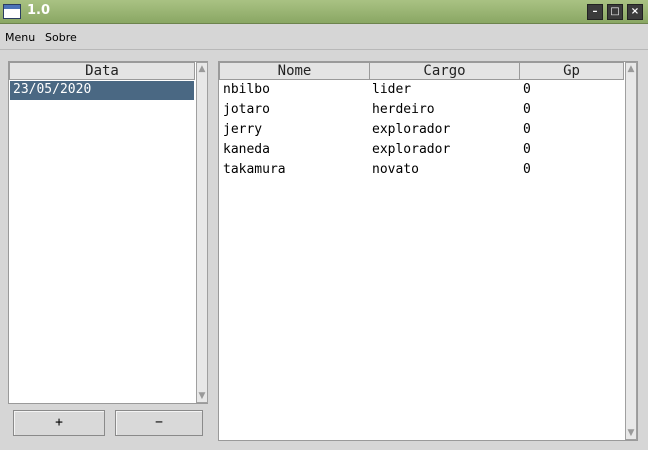 Image resolution: width=648 pixels, height=450 pixels. What do you see at coordinates (52, 89) in the screenshot?
I see `list-item-date: 23/05/2020` at bounding box center [52, 89].